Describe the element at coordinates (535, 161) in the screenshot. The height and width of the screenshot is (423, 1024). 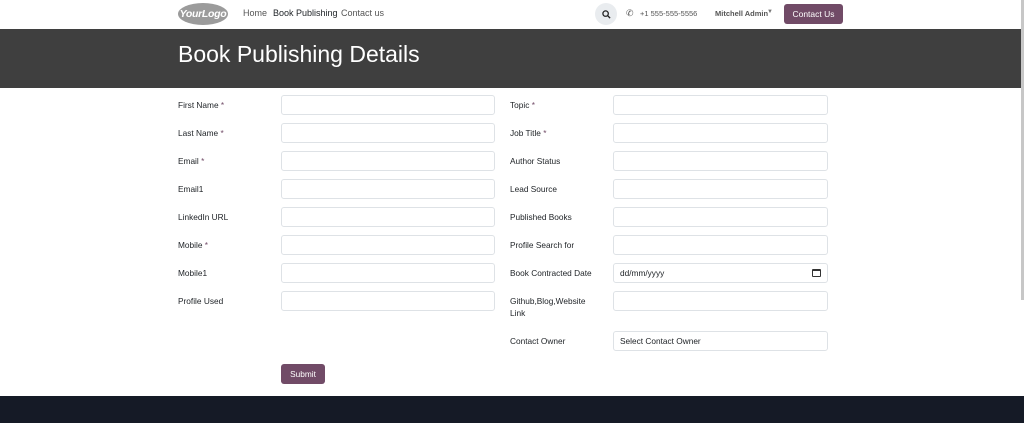
I see `label-author-status: Author Status` at that location.